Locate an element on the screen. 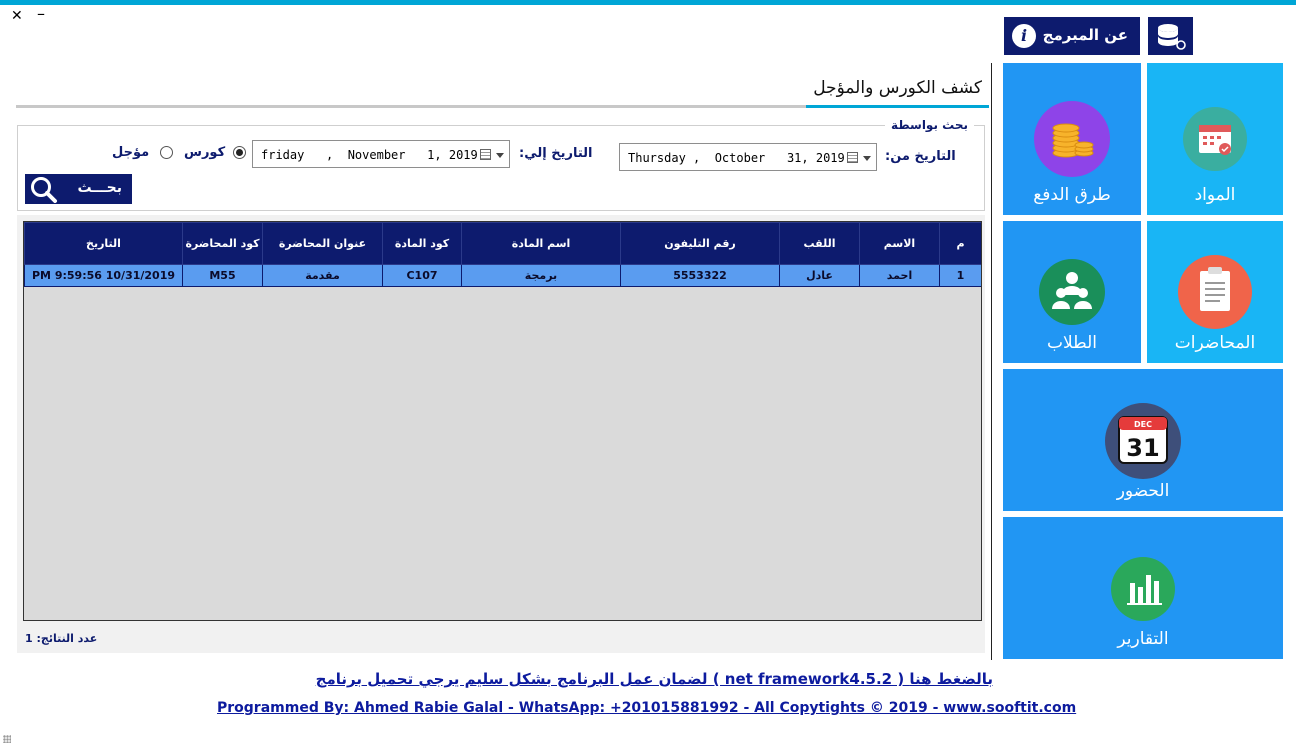  tile-attendance: DEC 31 الحضور is located at coordinates (1143, 440).